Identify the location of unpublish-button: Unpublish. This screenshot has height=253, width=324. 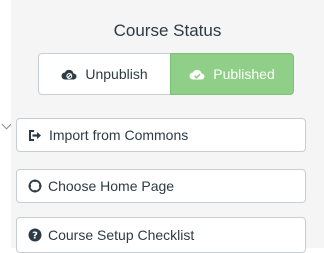
(104, 74).